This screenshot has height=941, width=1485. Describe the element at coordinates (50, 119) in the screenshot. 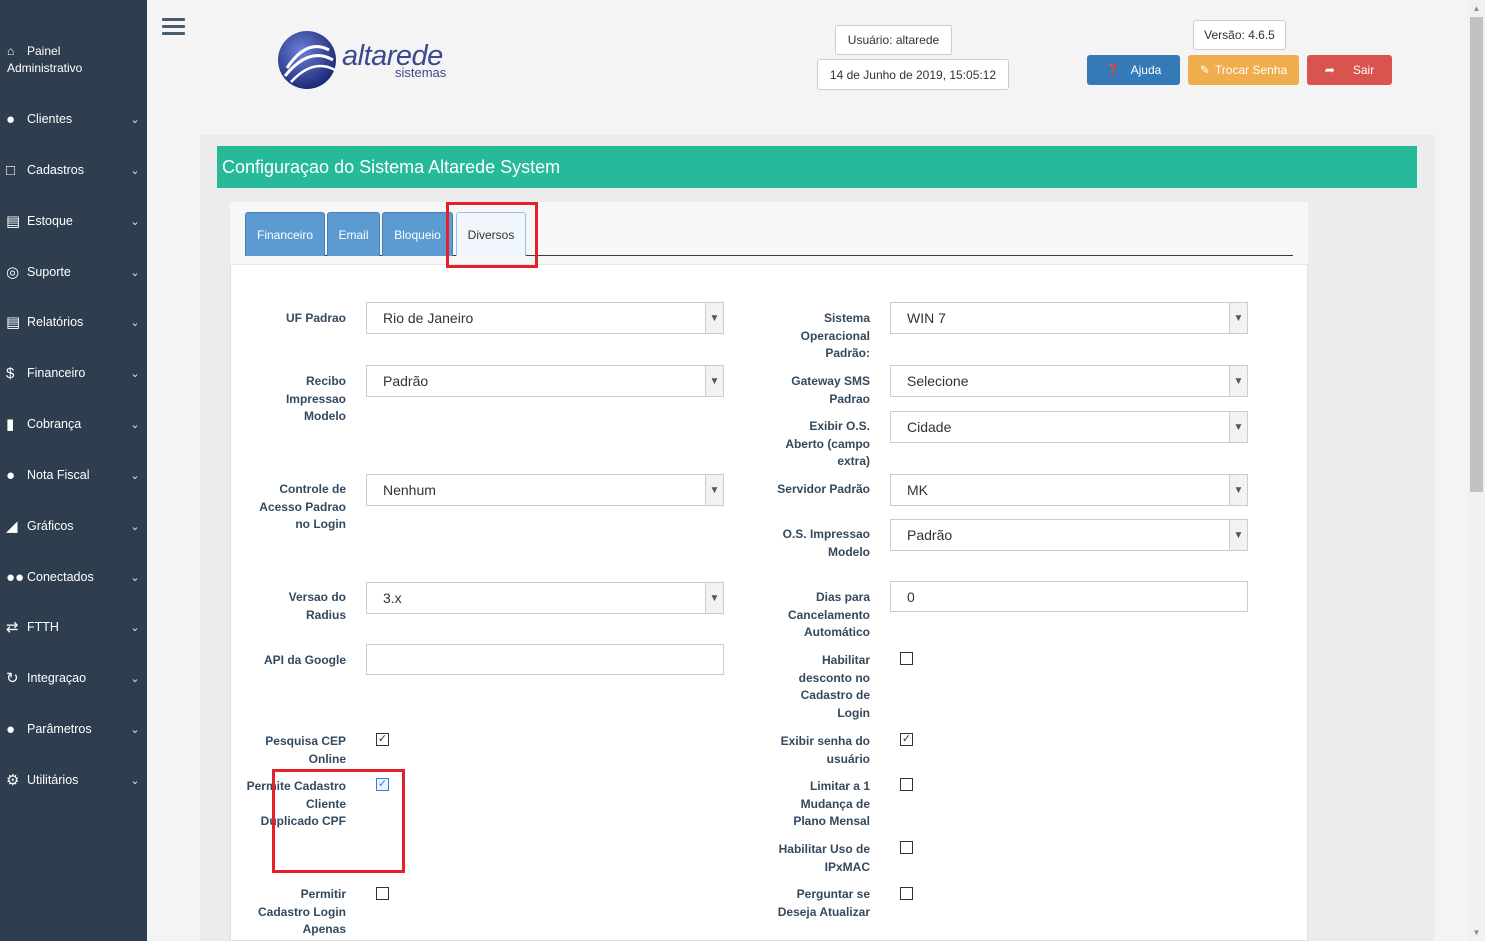

I see `sidebar-item-label: Clientes` at that location.